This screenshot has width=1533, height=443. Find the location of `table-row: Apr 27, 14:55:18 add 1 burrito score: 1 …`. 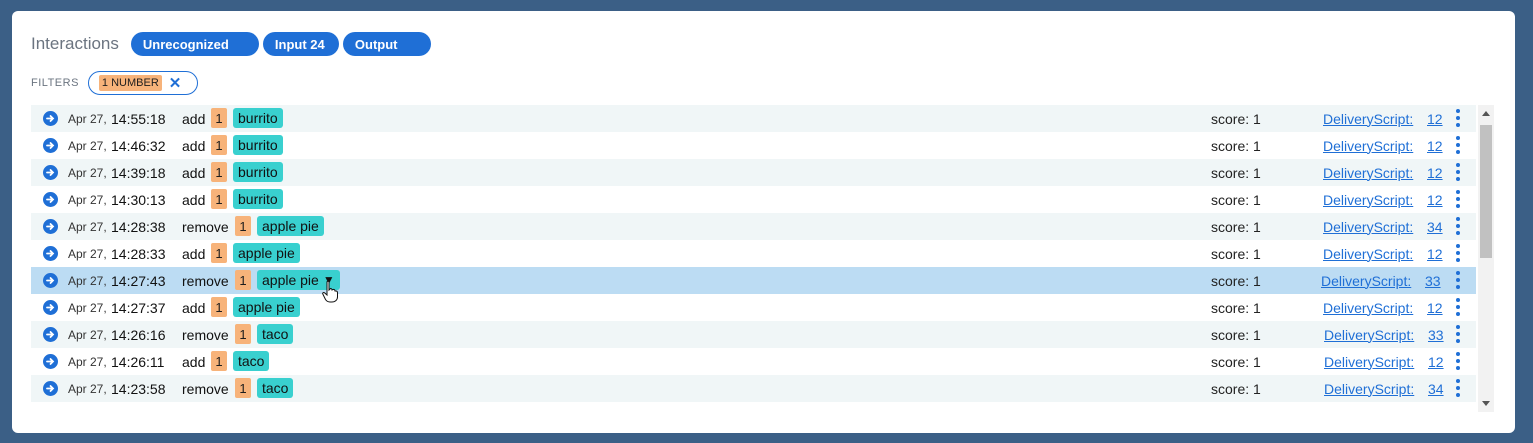

table-row: Apr 27, 14:55:18 add 1 burrito score: 1 … is located at coordinates (753, 118).